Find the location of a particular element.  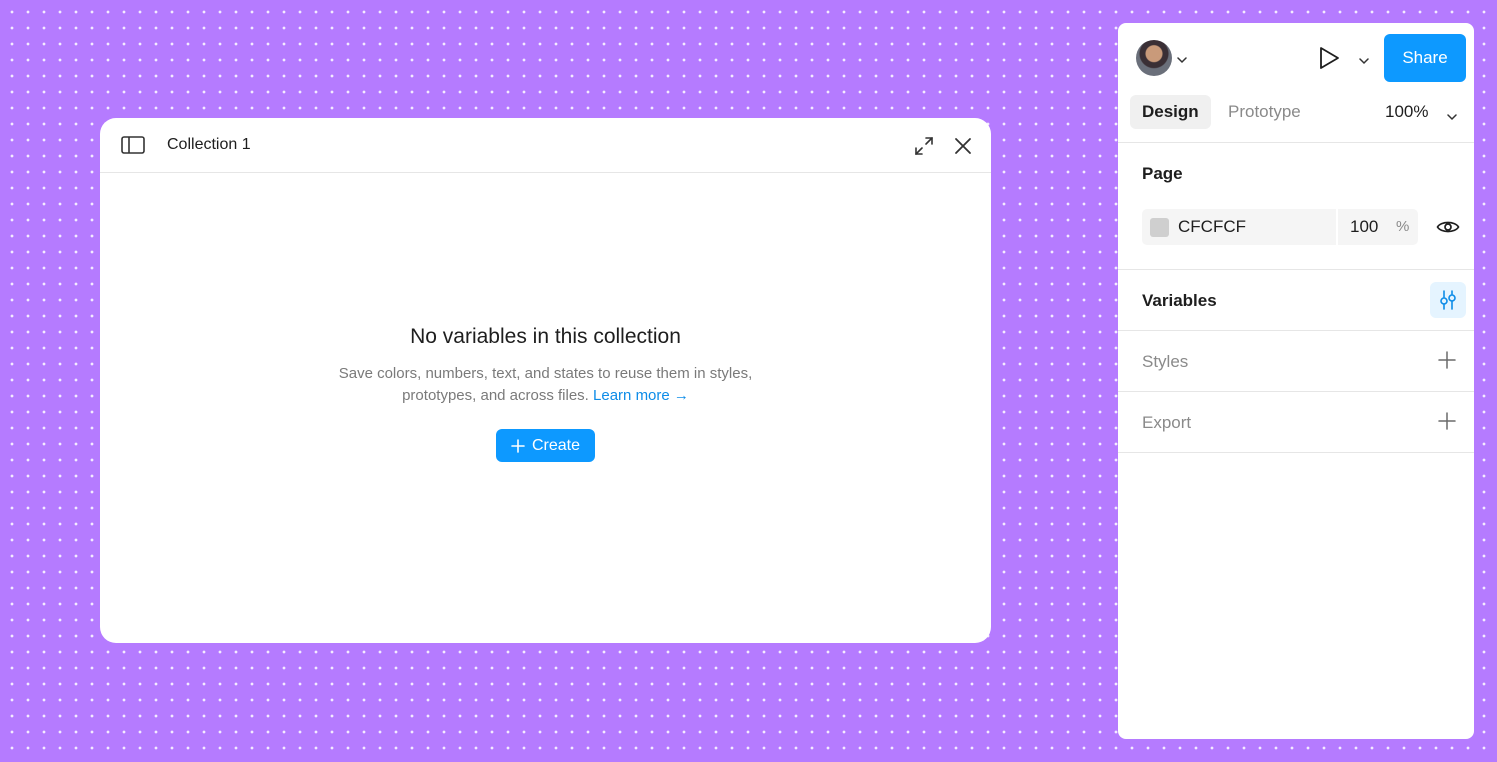

share-button: Share is located at coordinates (1425, 58).